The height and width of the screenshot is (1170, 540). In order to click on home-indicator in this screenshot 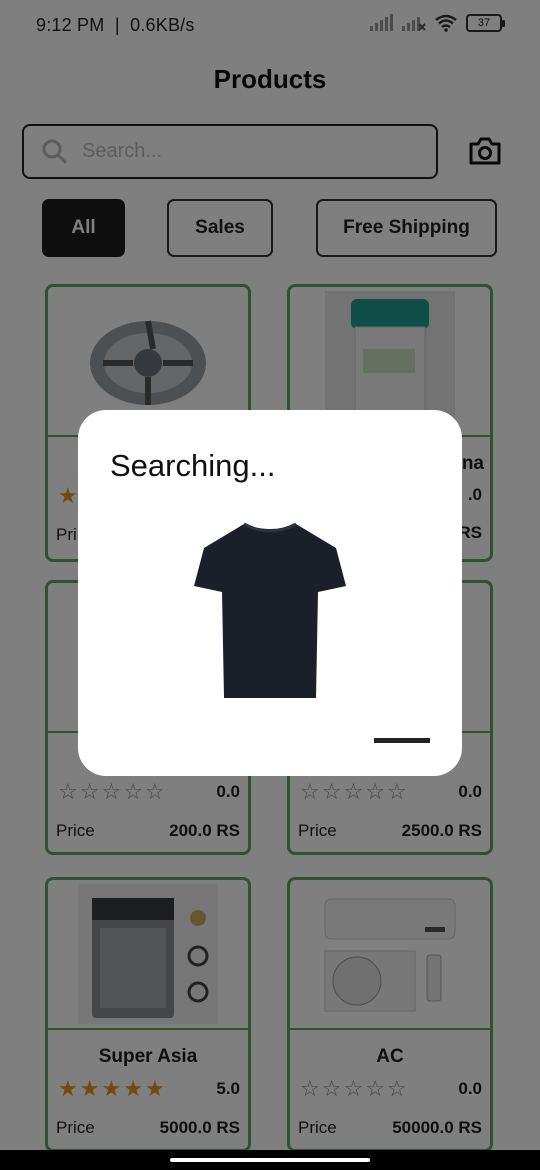, I will do `click(270, 1160)`.